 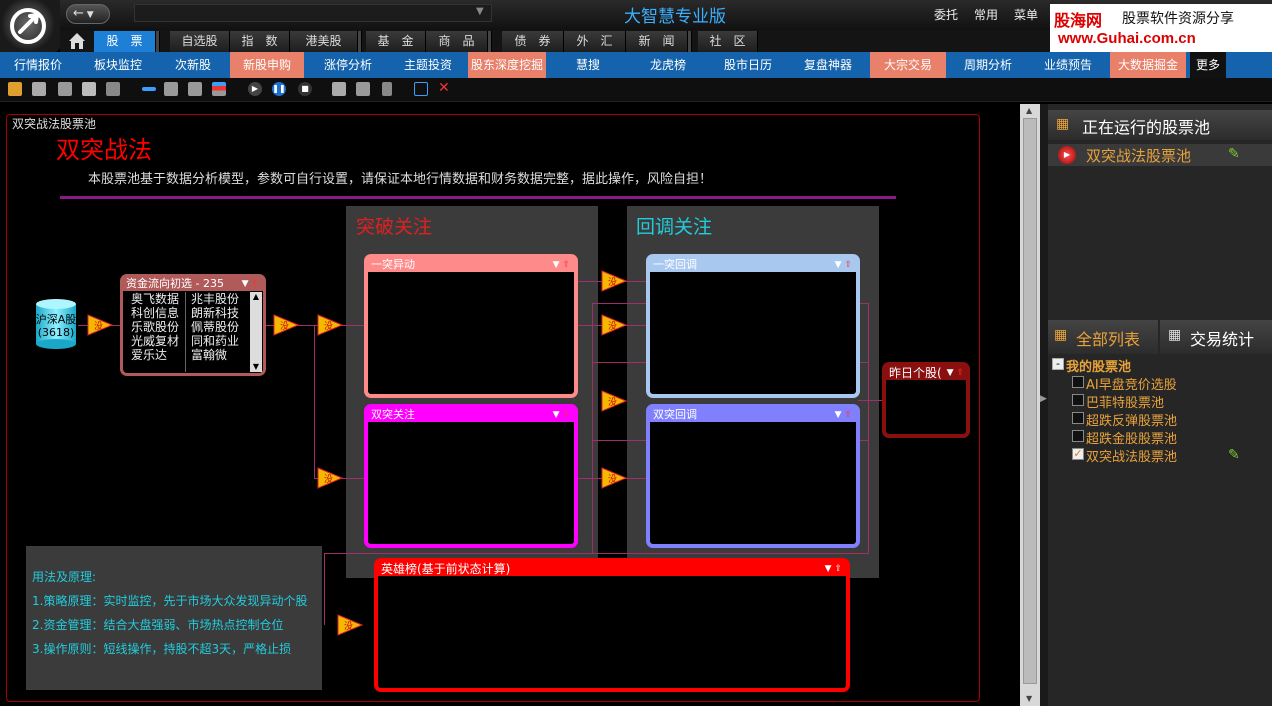 I want to click on back-forward-button: ← ▼, so click(x=88, y=14).